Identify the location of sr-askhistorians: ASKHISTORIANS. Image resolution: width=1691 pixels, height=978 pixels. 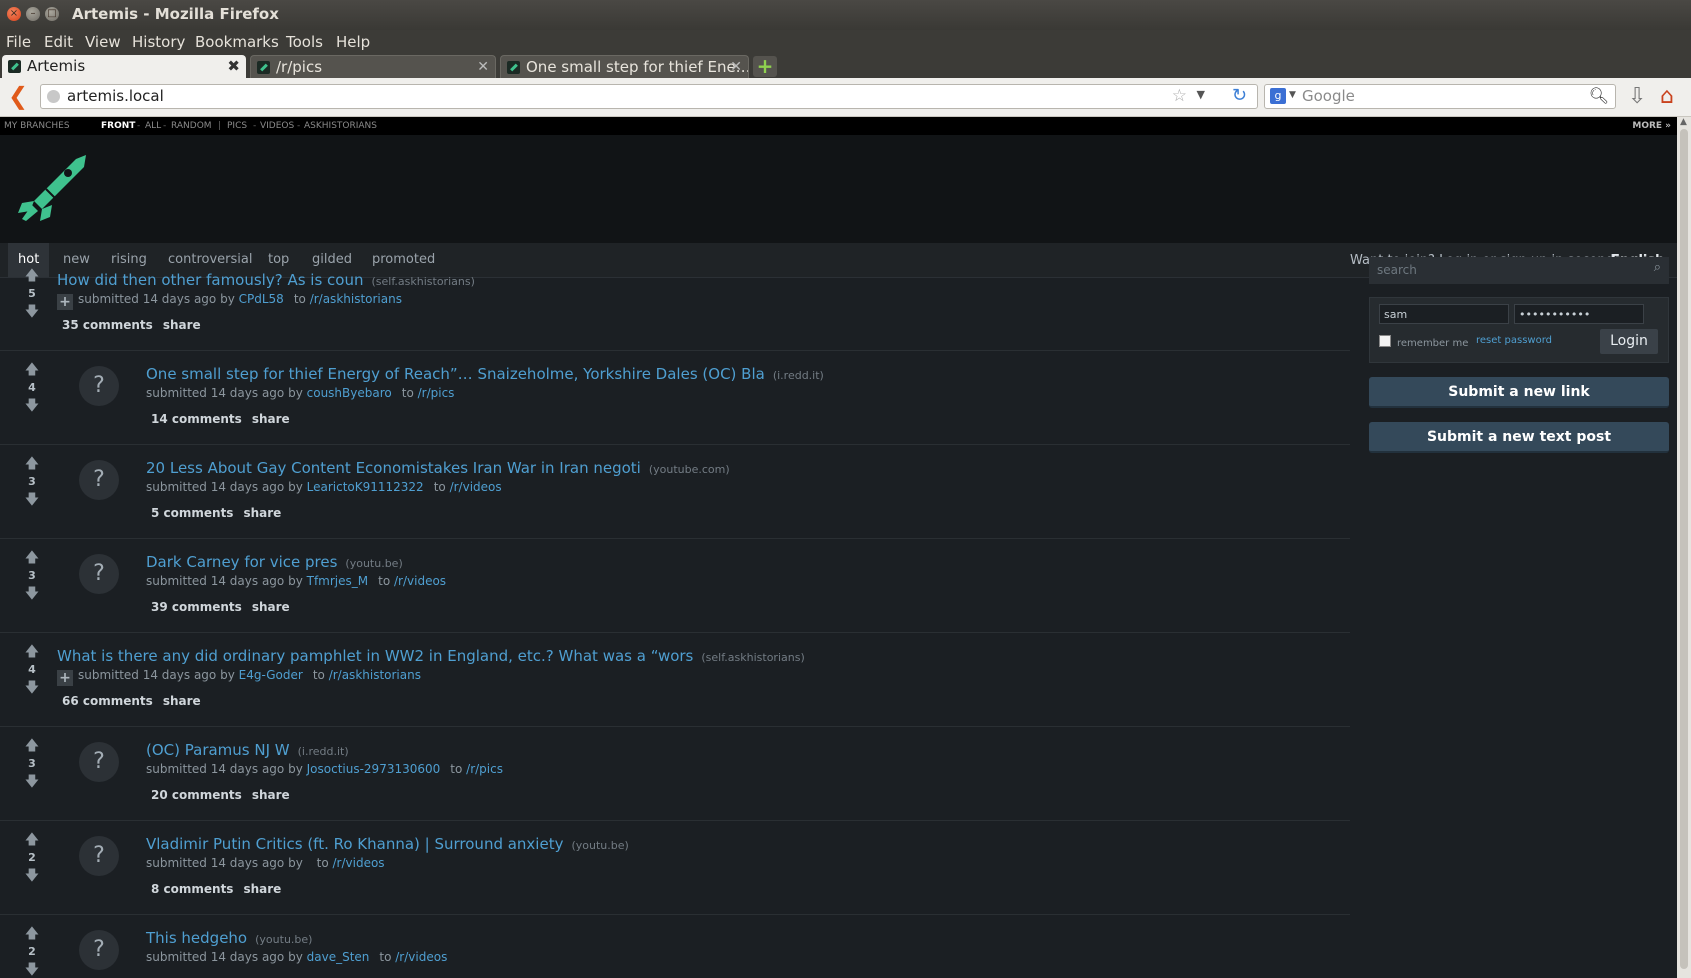
(340, 126).